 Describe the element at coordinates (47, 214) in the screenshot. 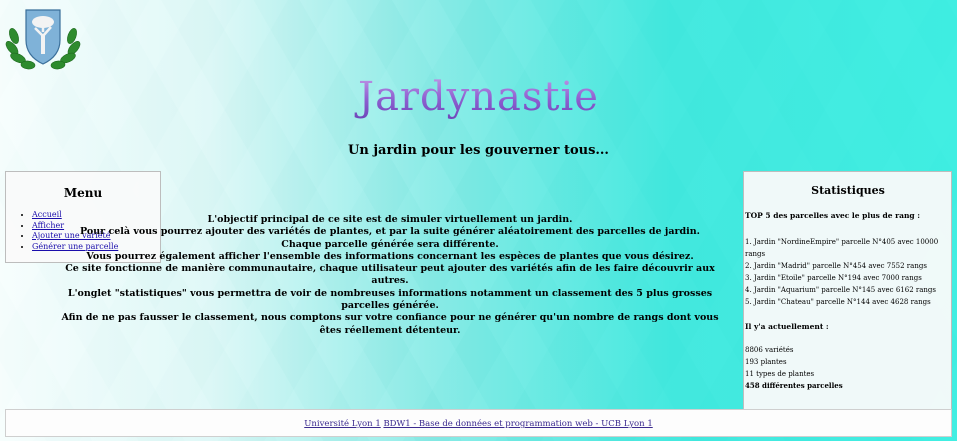

I see `menu-link-accueil: Accueil` at that location.